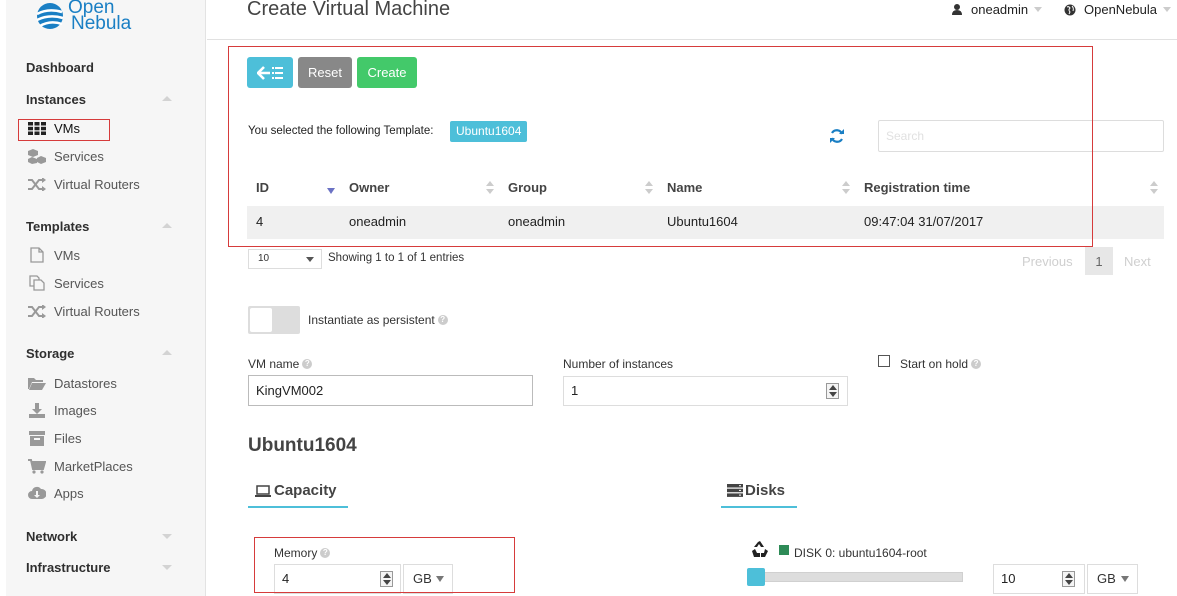 The image size is (1177, 596). I want to click on sidebar-item-label: Datastores, so click(85, 383).